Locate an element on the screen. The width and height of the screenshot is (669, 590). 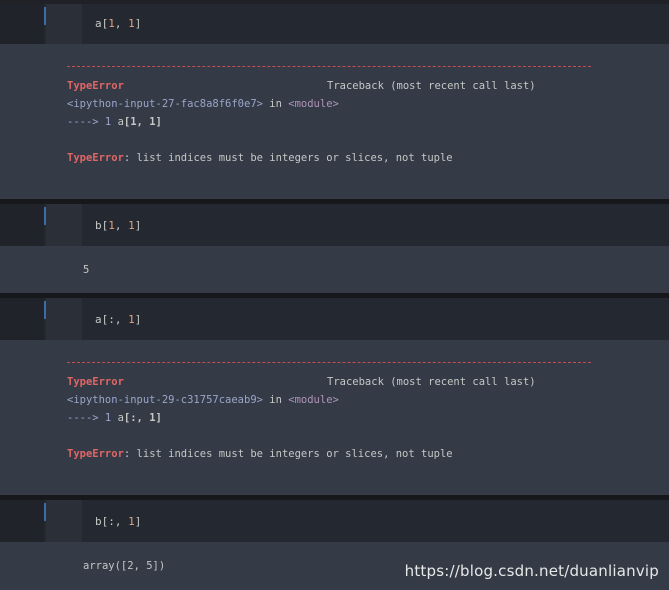
traceback-file: <ipython-input-29-c31757caeab9> is located at coordinates (165, 400).